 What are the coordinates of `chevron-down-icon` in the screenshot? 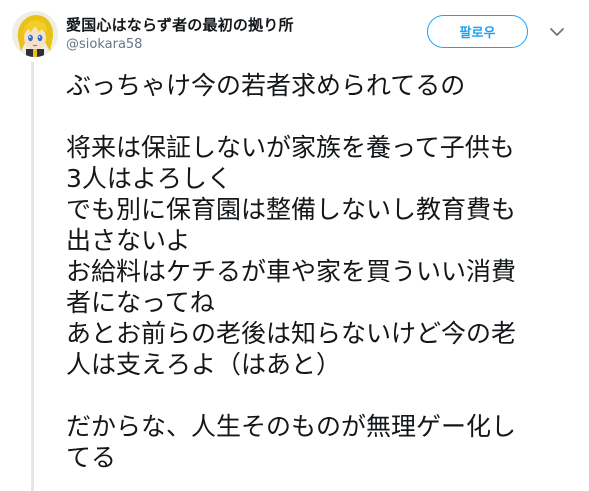 It's located at (557, 31).